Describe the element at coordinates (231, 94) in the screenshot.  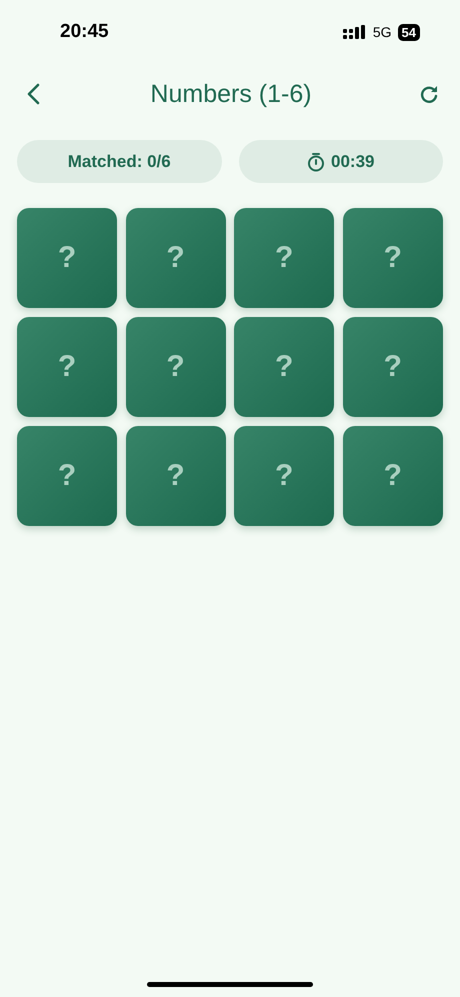
I see `screen-title: Numbers (1-6)` at that location.